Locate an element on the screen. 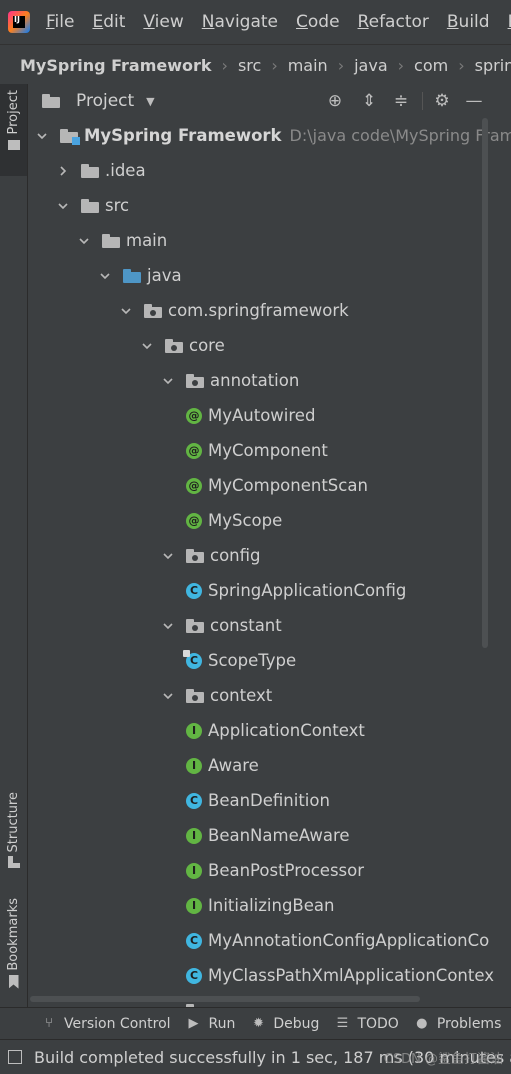 The height and width of the screenshot is (1074, 511). stripe-tab-structure: Structure is located at coordinates (13, 842).